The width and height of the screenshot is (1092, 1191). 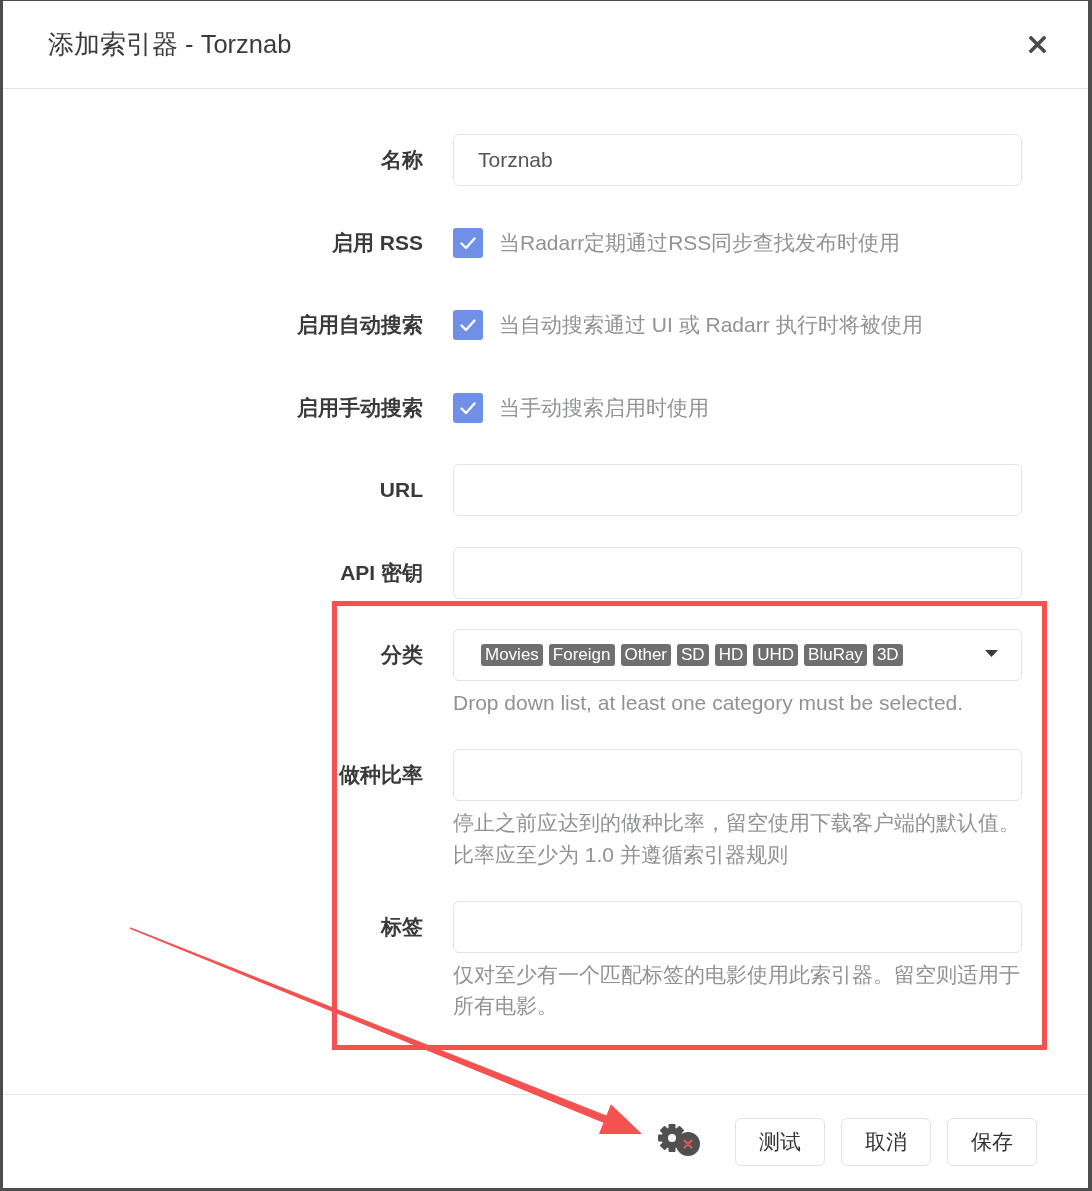 I want to click on field-label: URL, so click(x=401, y=490).